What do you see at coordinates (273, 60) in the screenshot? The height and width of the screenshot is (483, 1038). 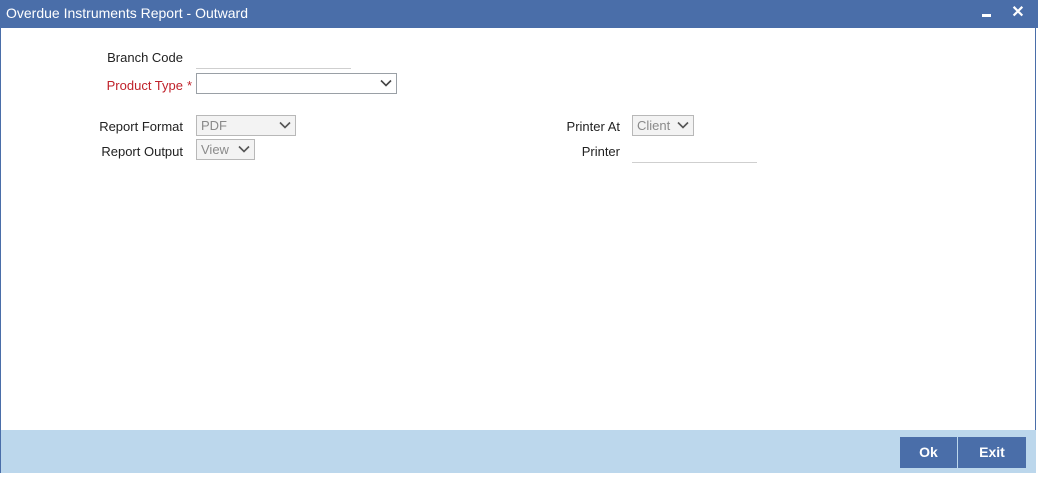 I see `branch-code-input` at bounding box center [273, 60].